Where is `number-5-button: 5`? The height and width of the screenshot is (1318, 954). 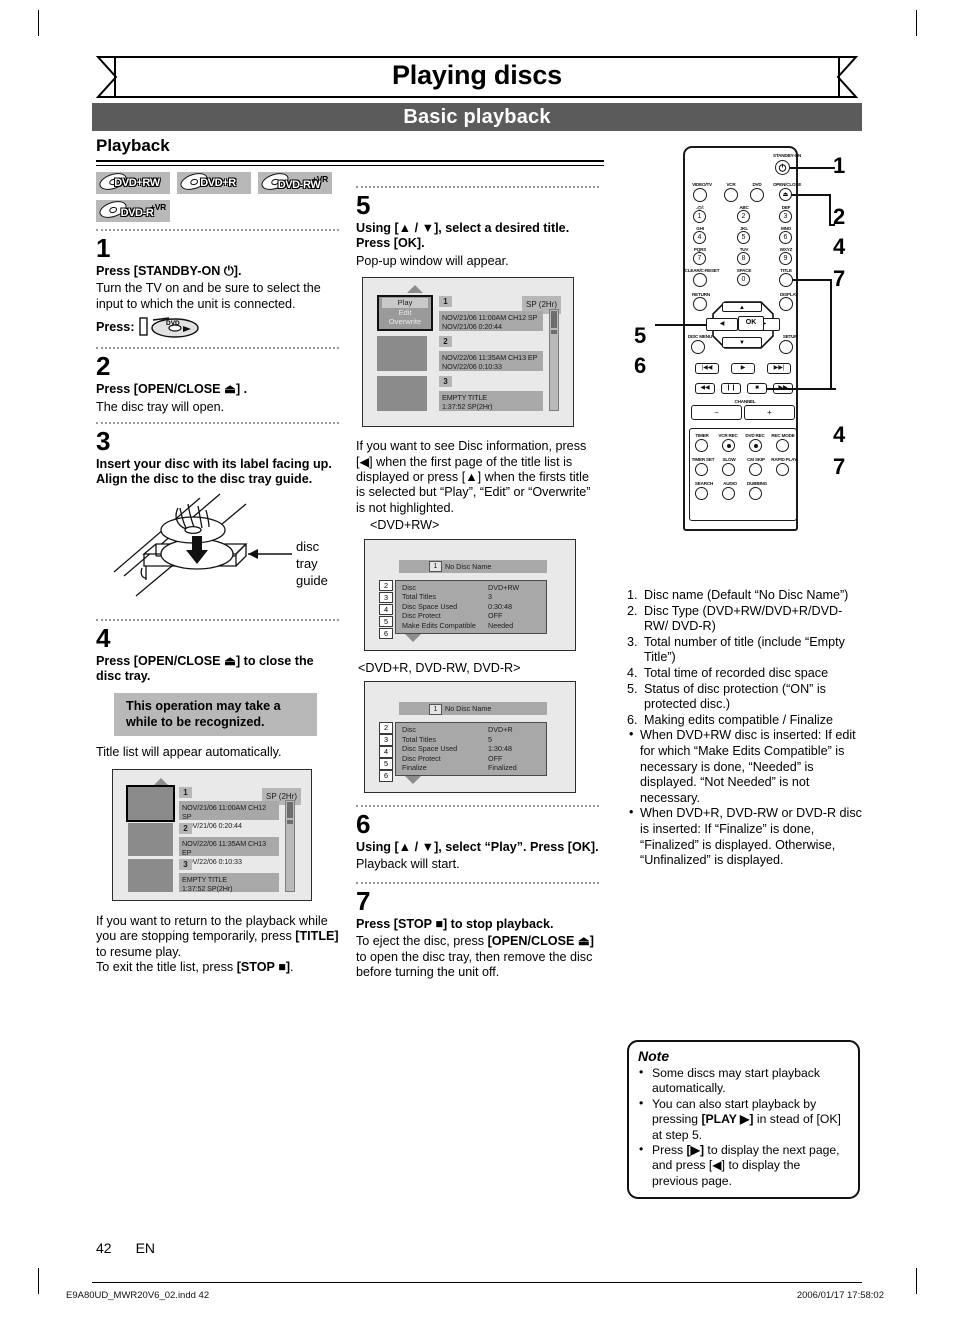 number-5-button: 5 is located at coordinates (743, 237).